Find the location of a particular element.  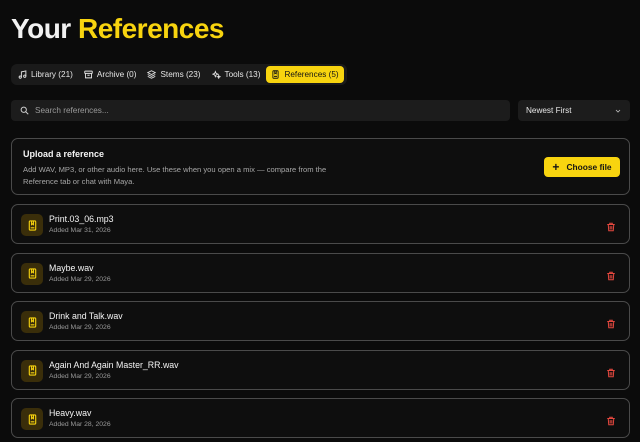

search-bar is located at coordinates (260, 110).